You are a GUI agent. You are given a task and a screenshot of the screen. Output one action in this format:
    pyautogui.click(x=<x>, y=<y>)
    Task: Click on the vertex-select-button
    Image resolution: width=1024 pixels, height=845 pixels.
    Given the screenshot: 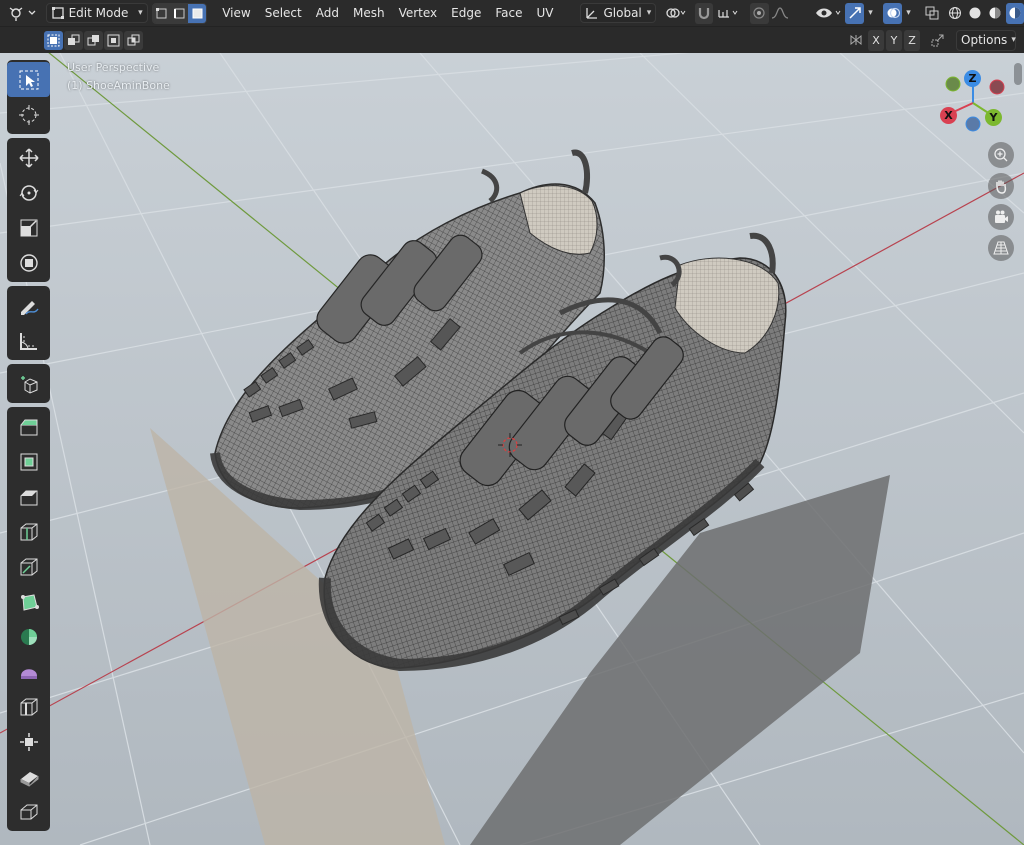 What is the action you would take?
    pyautogui.click(x=161, y=13)
    